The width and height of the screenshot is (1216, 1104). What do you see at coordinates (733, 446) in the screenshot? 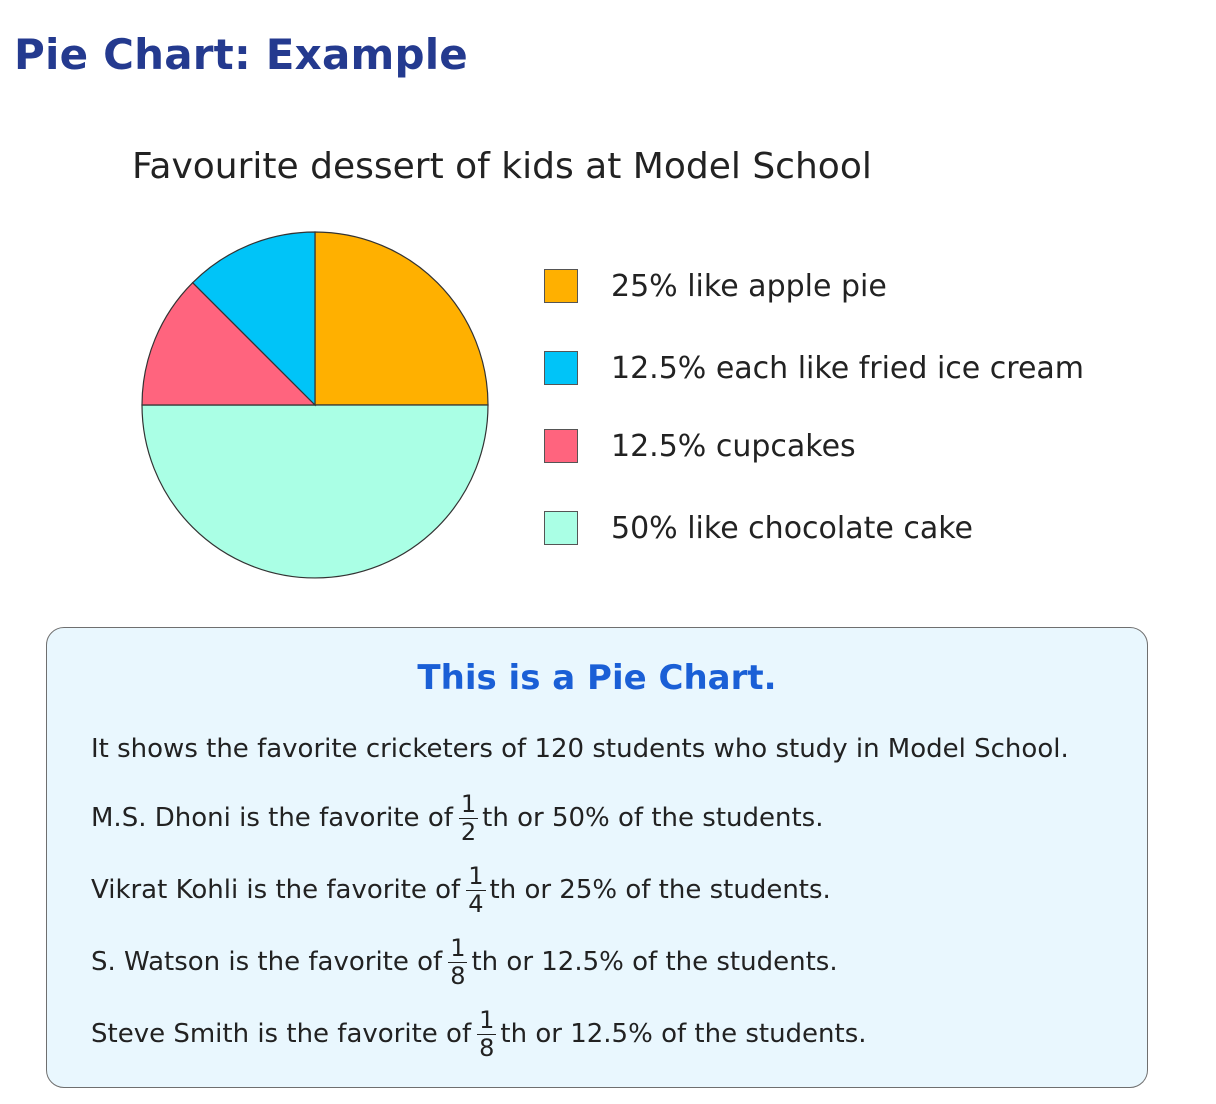
I see `legend-label: 12.5% cupcakes` at bounding box center [733, 446].